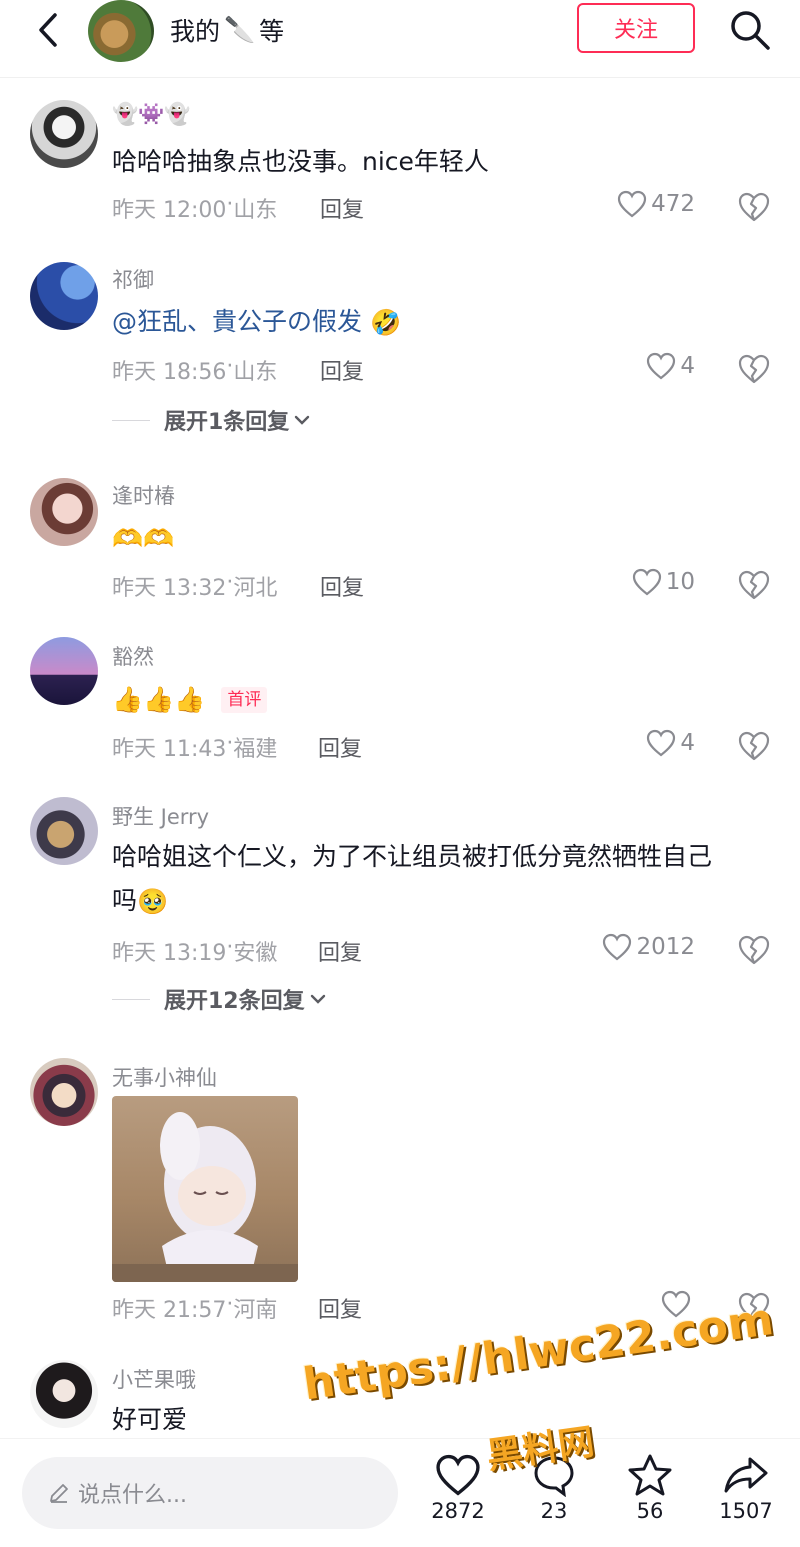 The width and height of the screenshot is (800, 1547). I want to click on comment-meta: 昨天 13:19 · 安徽, so click(194, 951).